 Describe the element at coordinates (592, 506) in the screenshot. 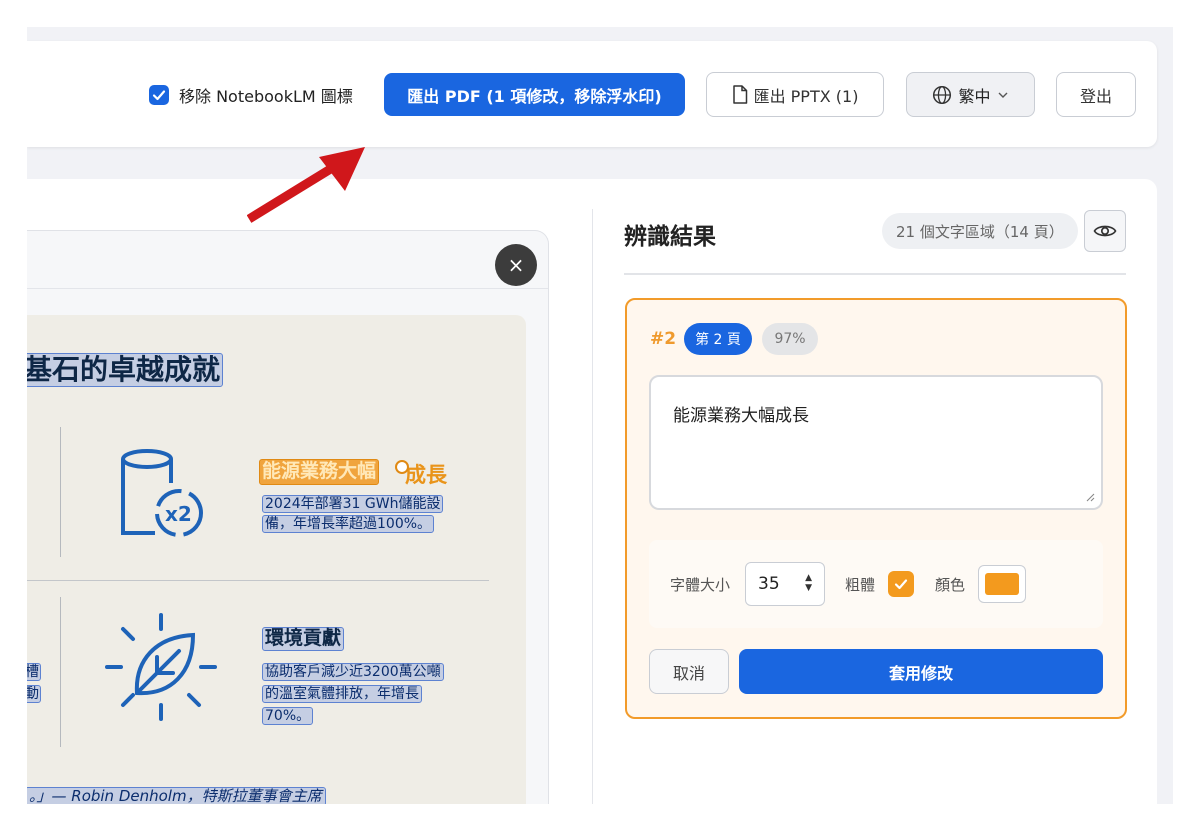

I see `panel-divider` at that location.